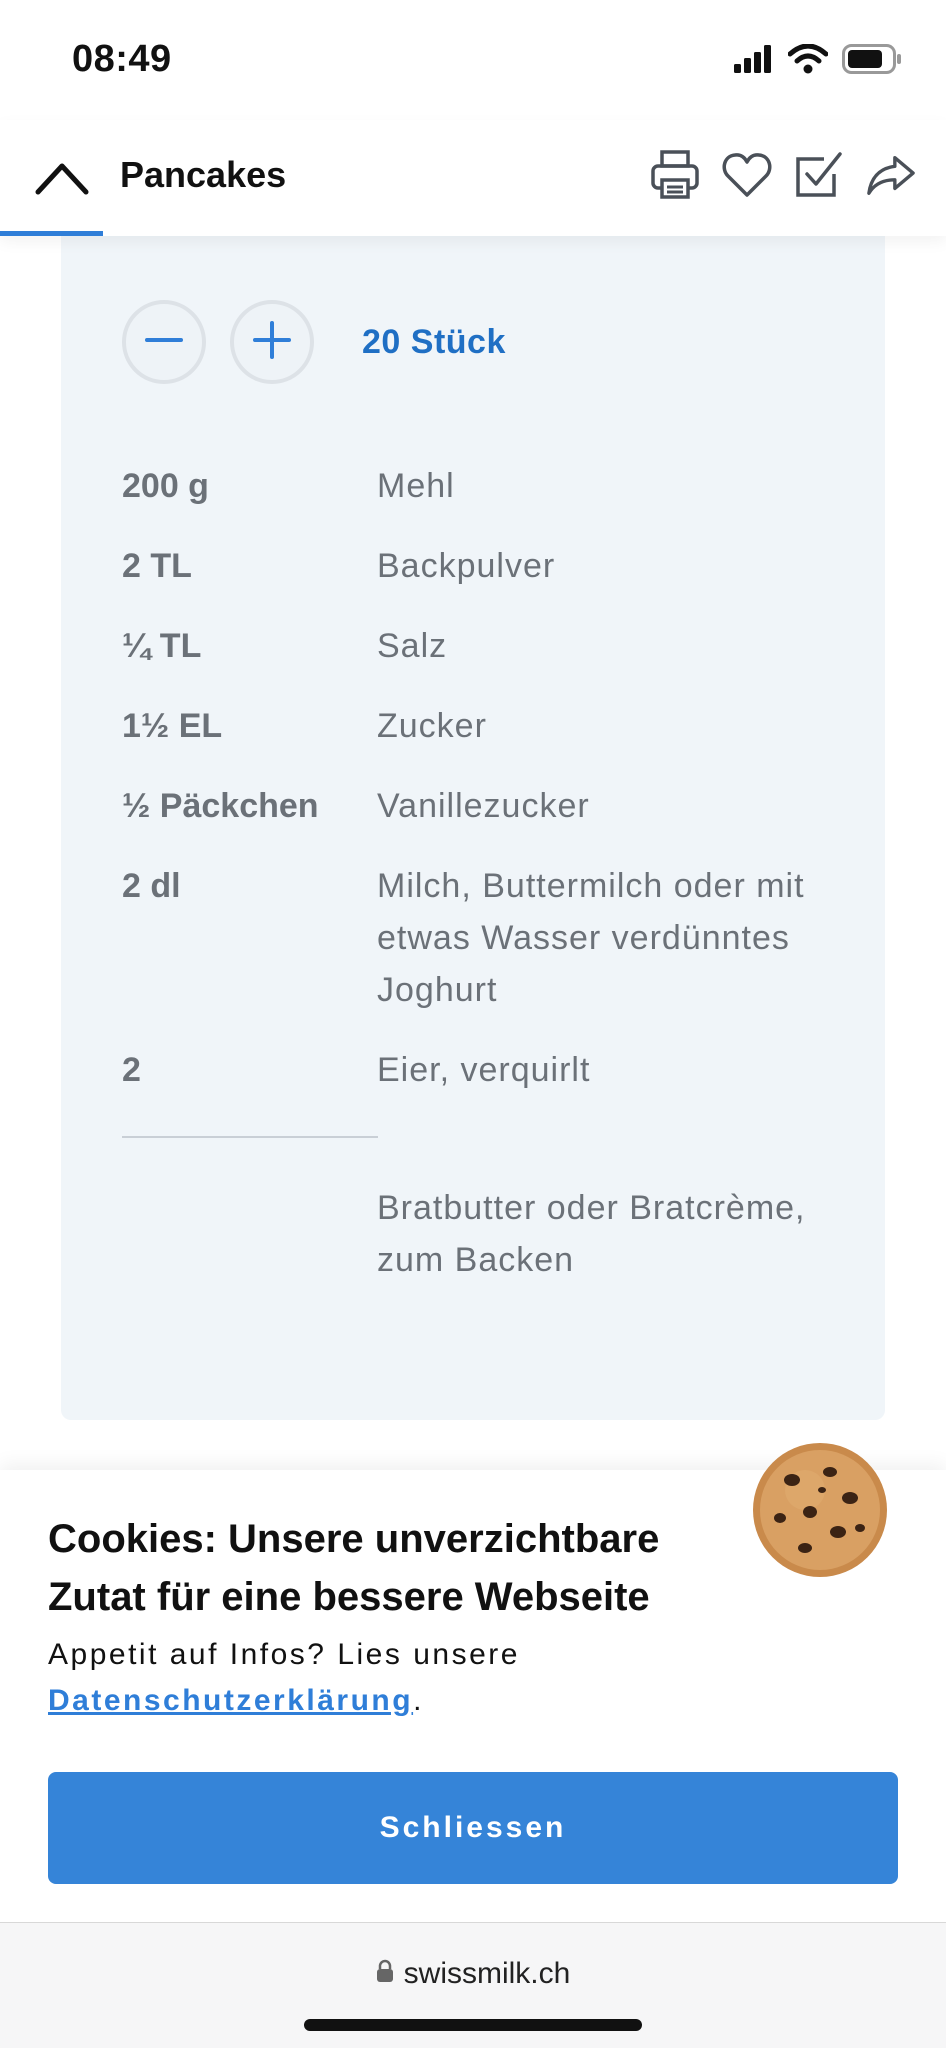  Describe the element at coordinates (250, 1137) in the screenshot. I see `ingredient-divider` at that location.